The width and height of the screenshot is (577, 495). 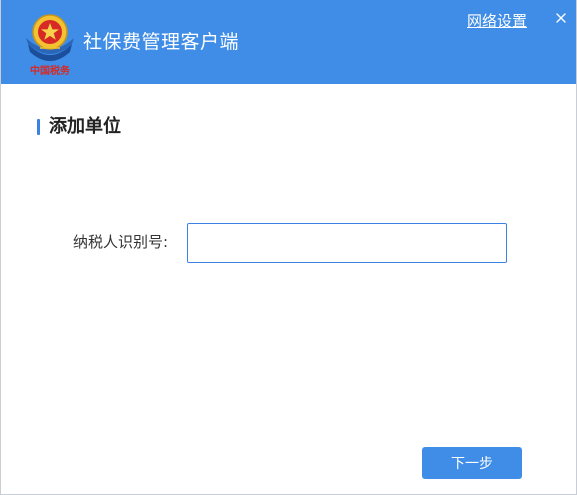 I want to click on logo-calligraphy-text: 中国税务, so click(x=50, y=70).